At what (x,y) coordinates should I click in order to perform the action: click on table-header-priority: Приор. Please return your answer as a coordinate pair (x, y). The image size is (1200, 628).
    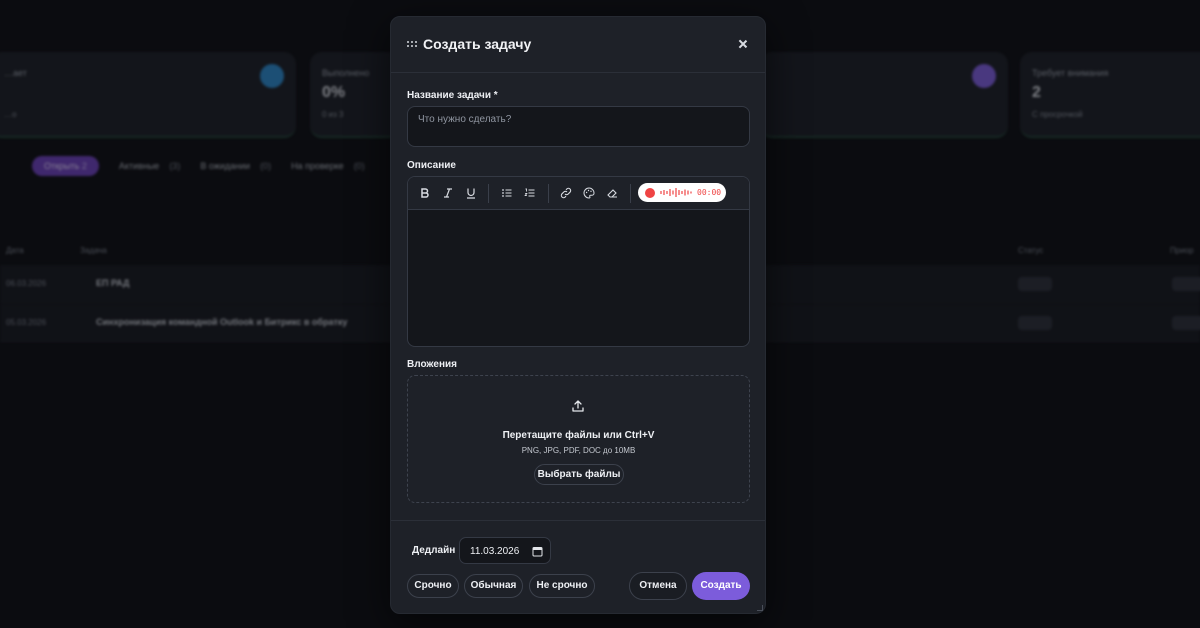
    Looking at the image, I should click on (1182, 250).